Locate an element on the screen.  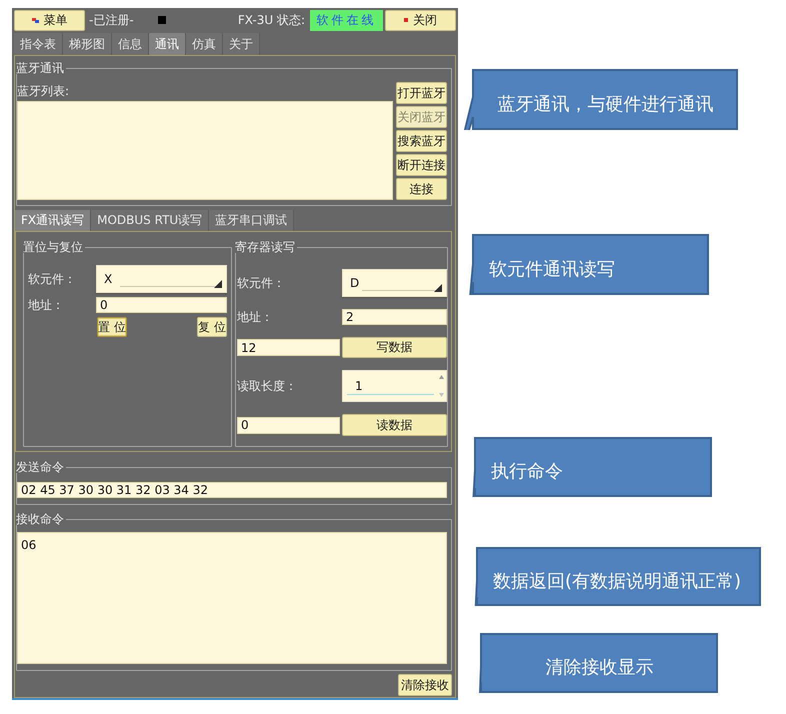
bluetooth-button: 打开蓝牙 is located at coordinates (421, 93).